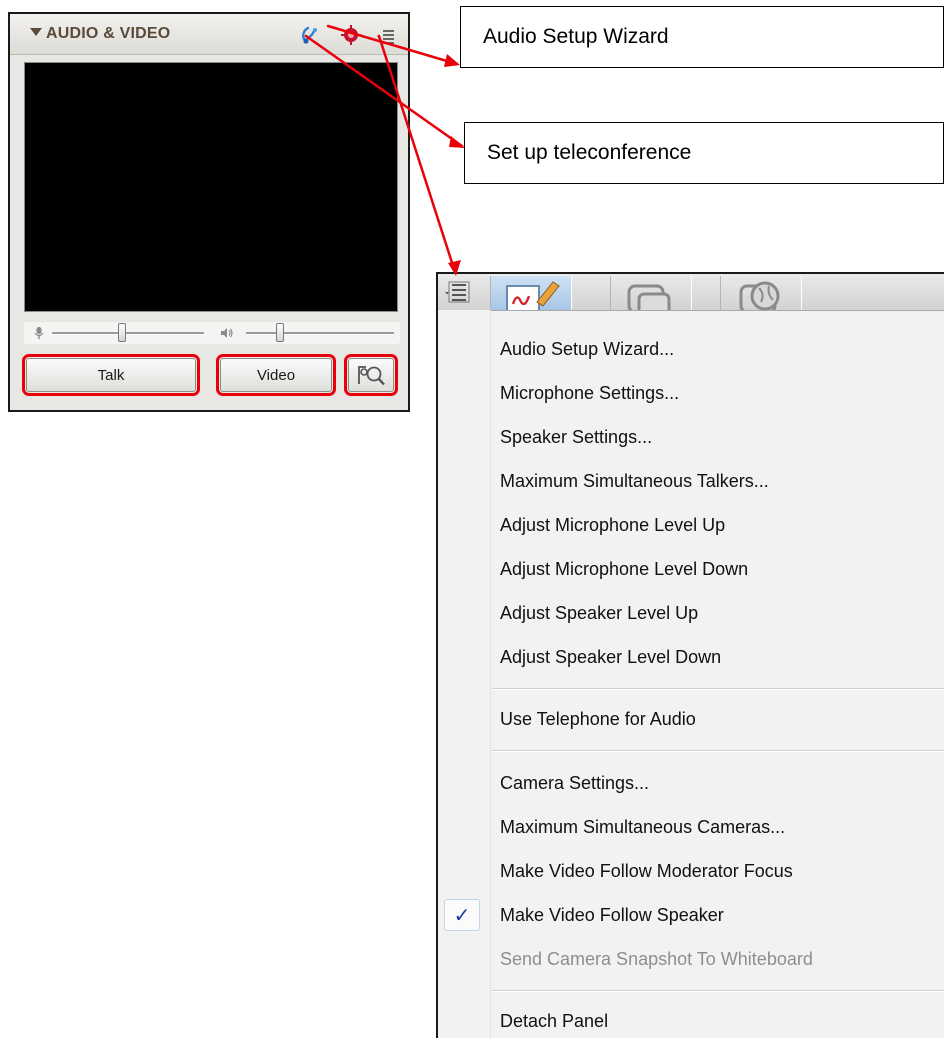  What do you see at coordinates (612, 915) in the screenshot?
I see `menu-item-follow-speaker: Make Video Follow Speaker` at bounding box center [612, 915].